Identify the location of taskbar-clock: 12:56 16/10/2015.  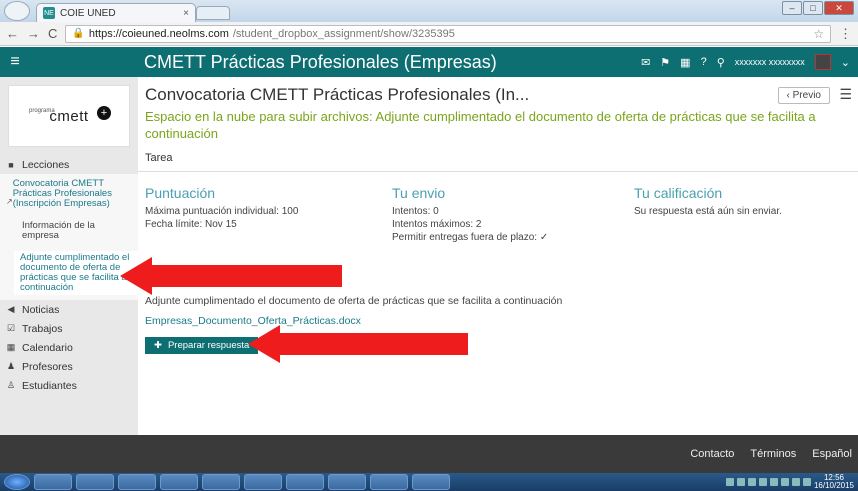
(834, 482).